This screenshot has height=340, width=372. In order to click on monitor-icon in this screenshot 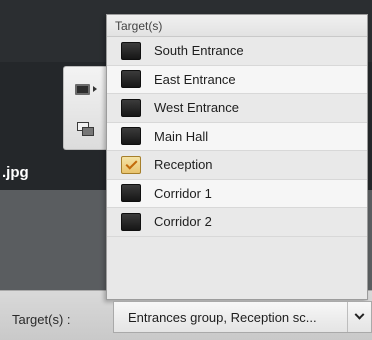, I will do `click(82, 89)`.